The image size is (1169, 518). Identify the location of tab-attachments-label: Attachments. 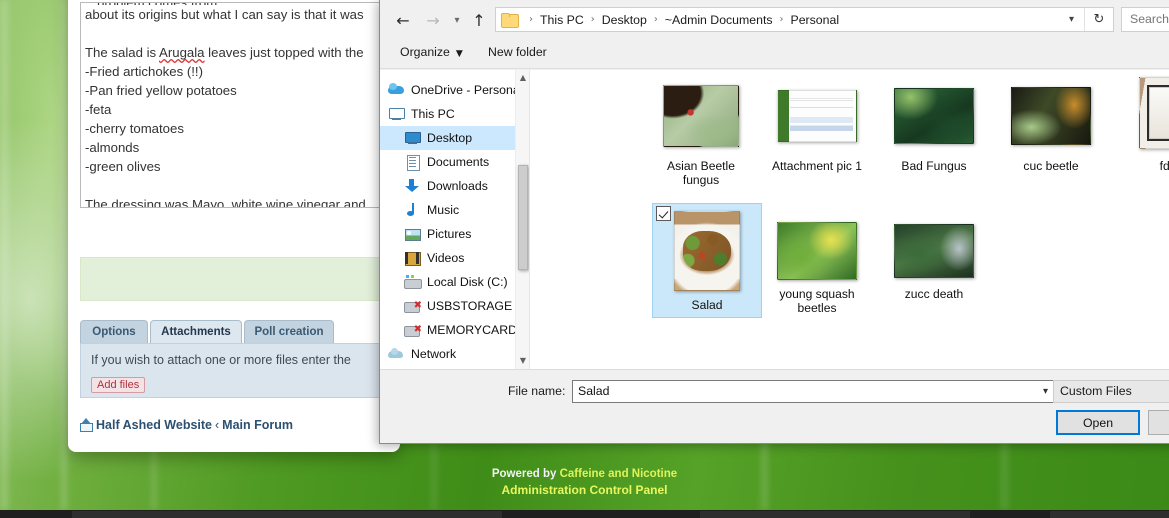
(196, 332).